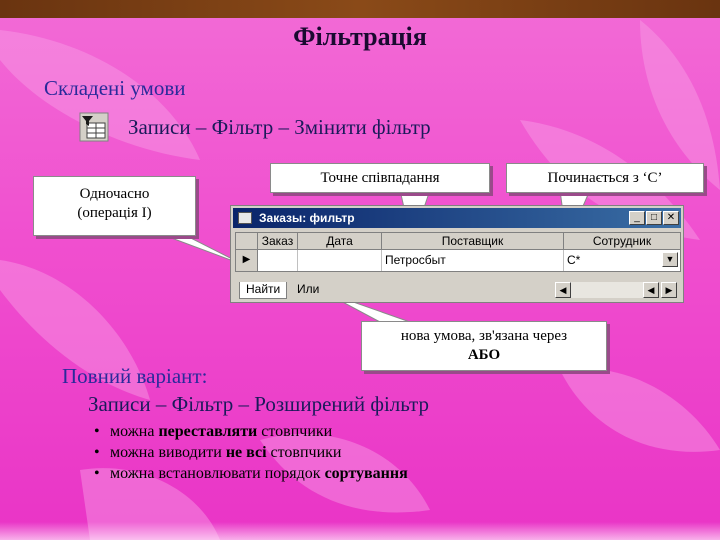  Describe the element at coordinates (637, 218) in the screenshot. I see `minimize-button: _` at that location.